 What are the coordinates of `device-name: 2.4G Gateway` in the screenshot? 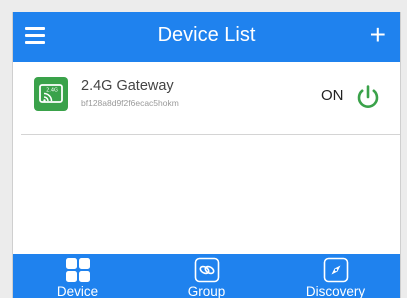 It's located at (127, 86).